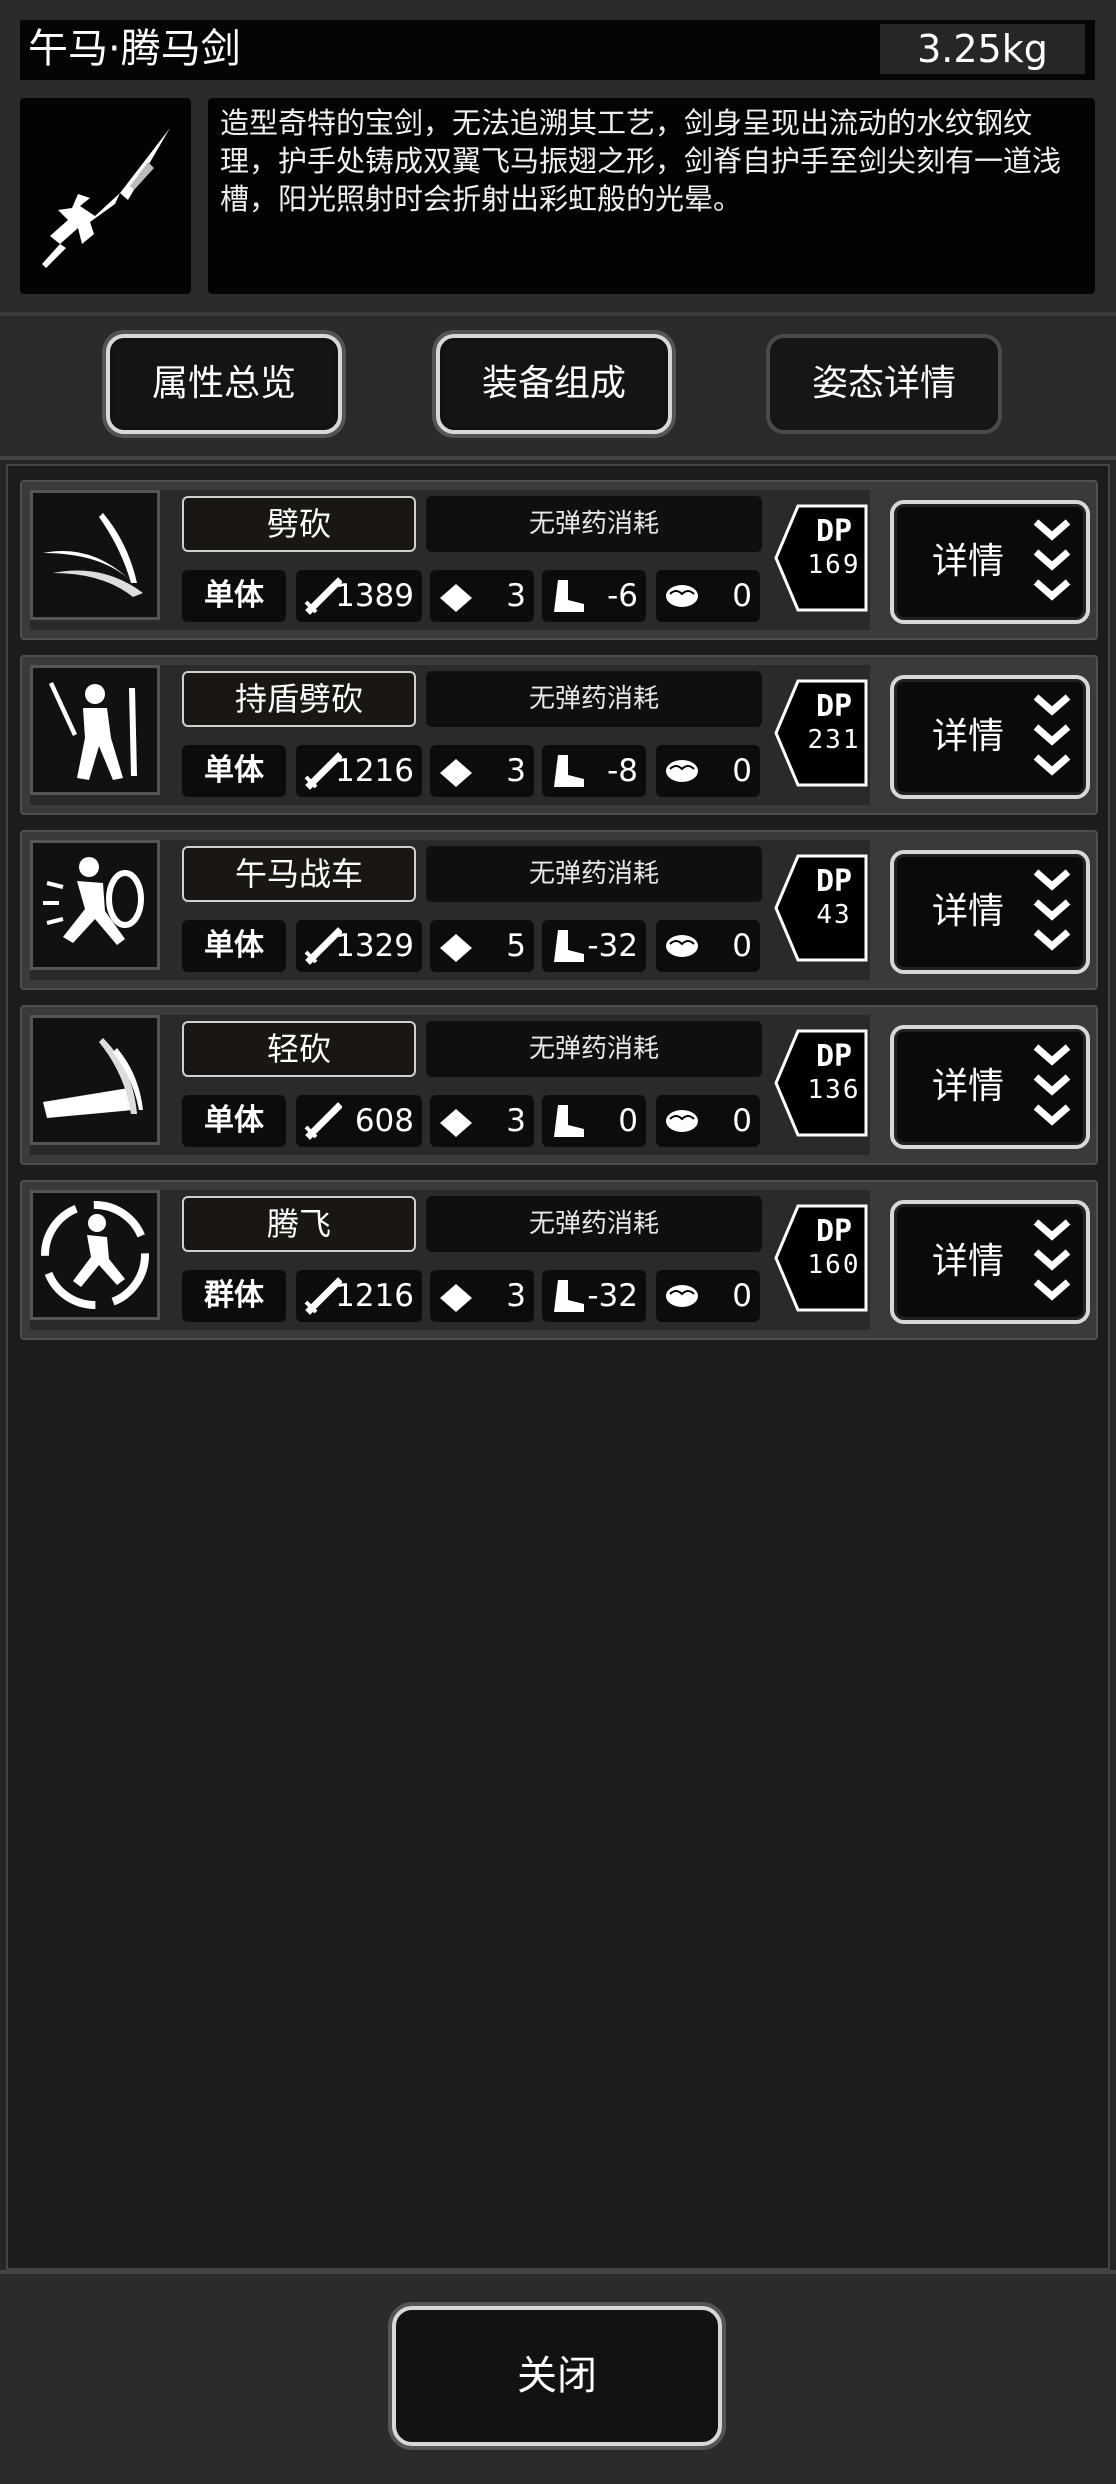  Describe the element at coordinates (834, 740) in the screenshot. I see `dp-value: 231` at that location.